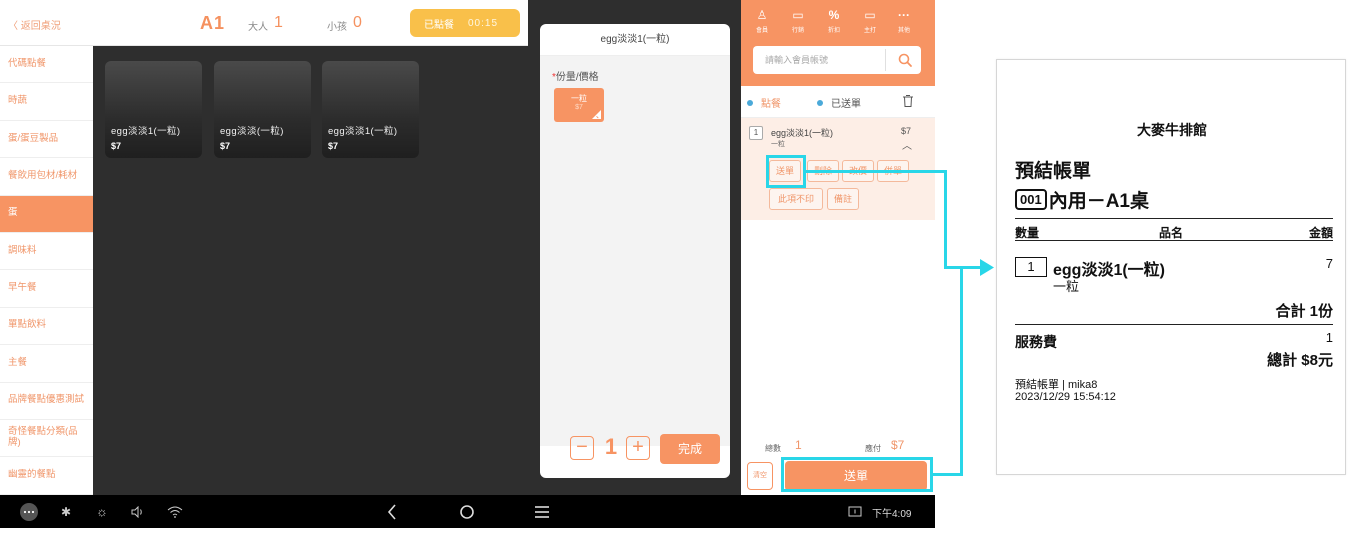 The image size is (1356, 551). What do you see at coordinates (1066, 286) in the screenshot?
I see `receipt-item-option: 一粒` at bounding box center [1066, 286].